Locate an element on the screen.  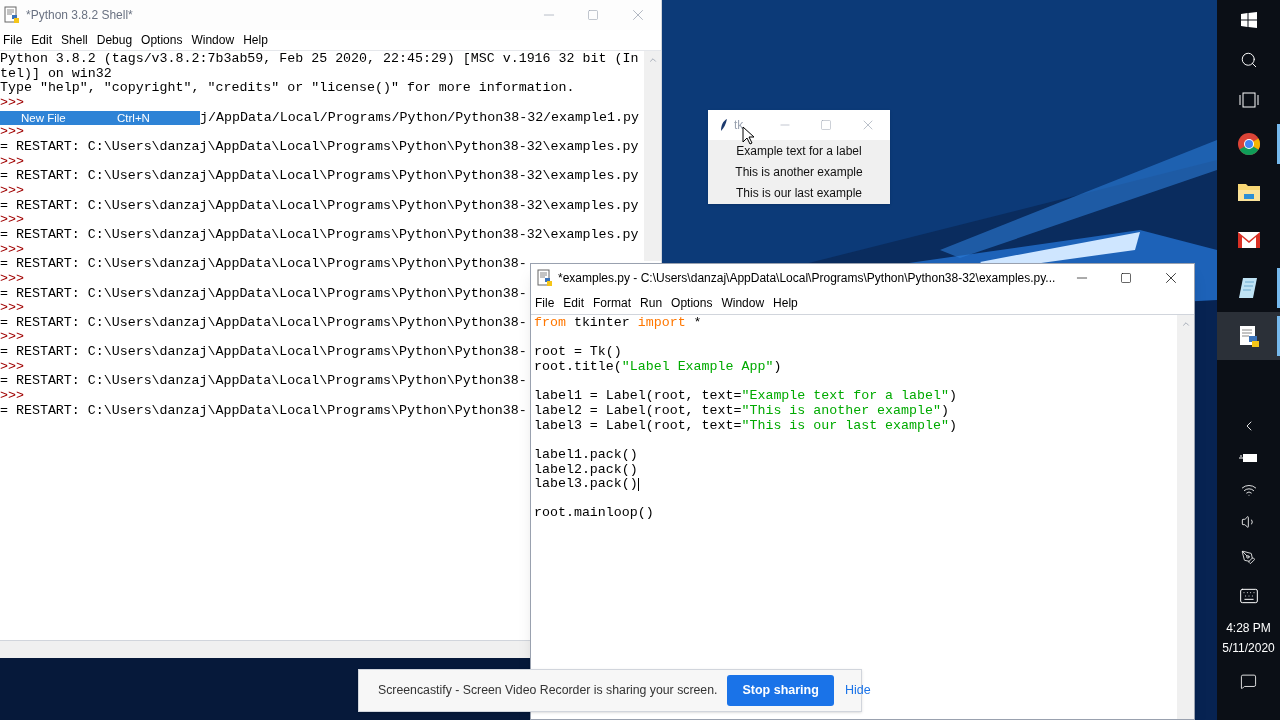
code-line: label3.pack() is located at coordinates (586, 484).